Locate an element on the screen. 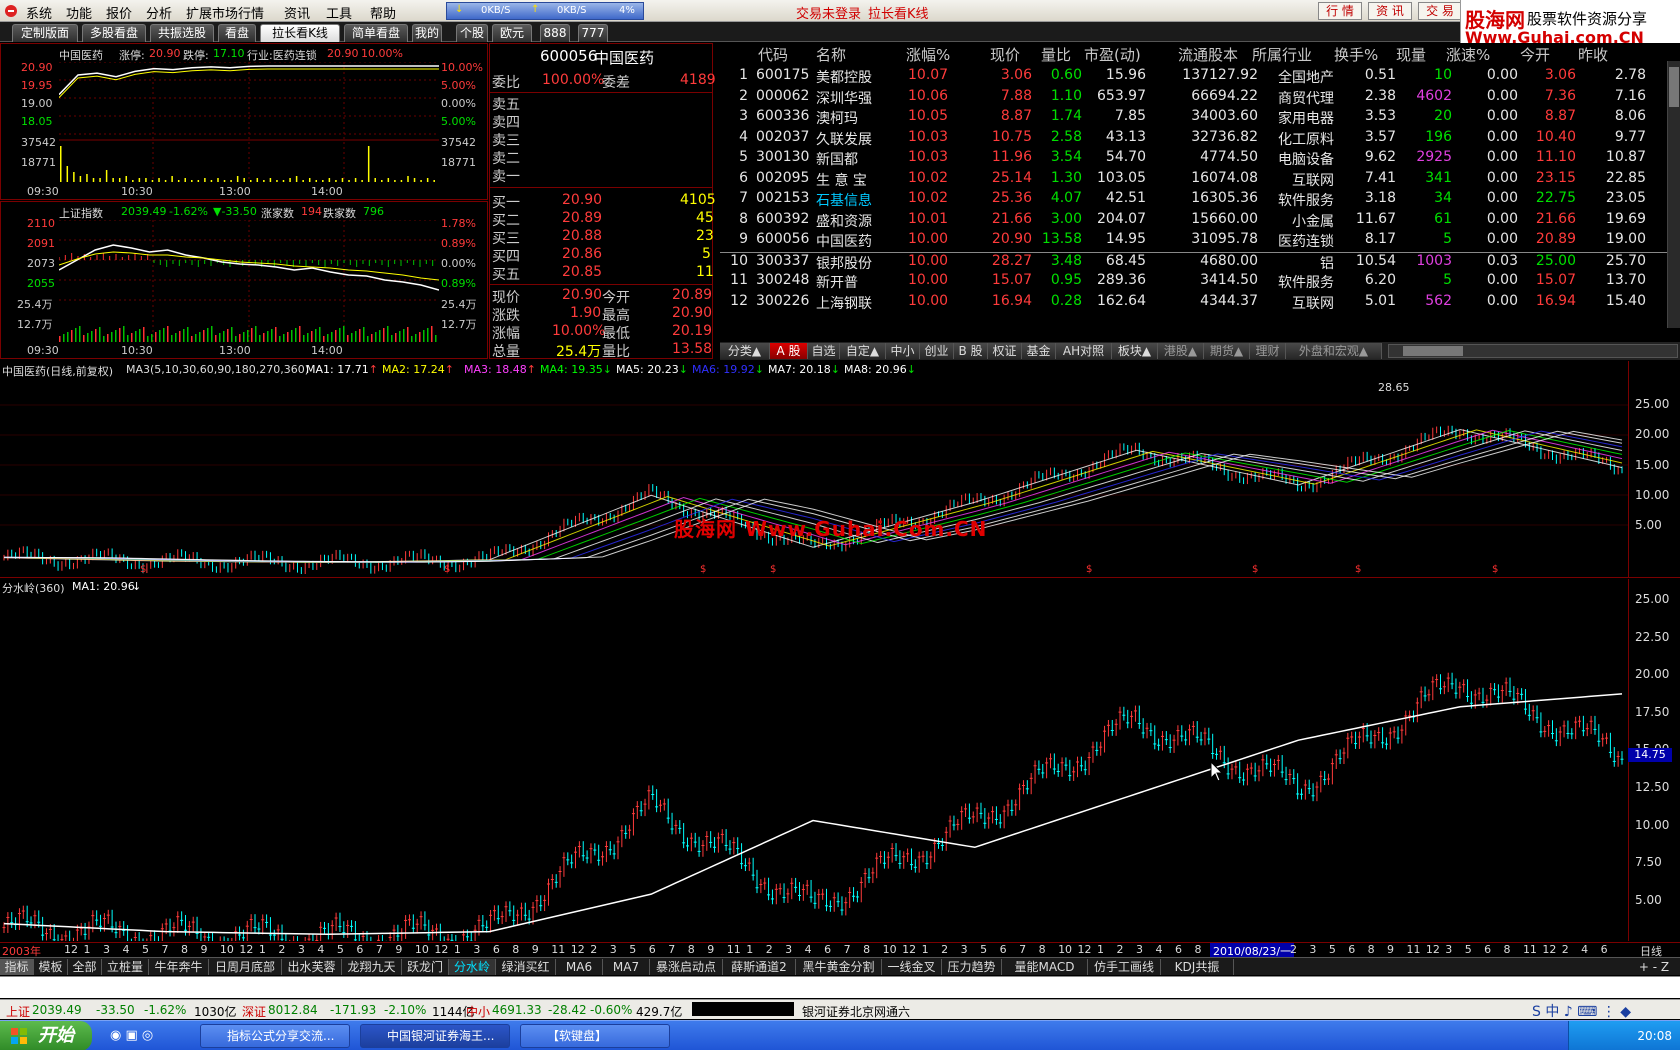  zoom-controls: + - Z is located at coordinates (1654, 967).